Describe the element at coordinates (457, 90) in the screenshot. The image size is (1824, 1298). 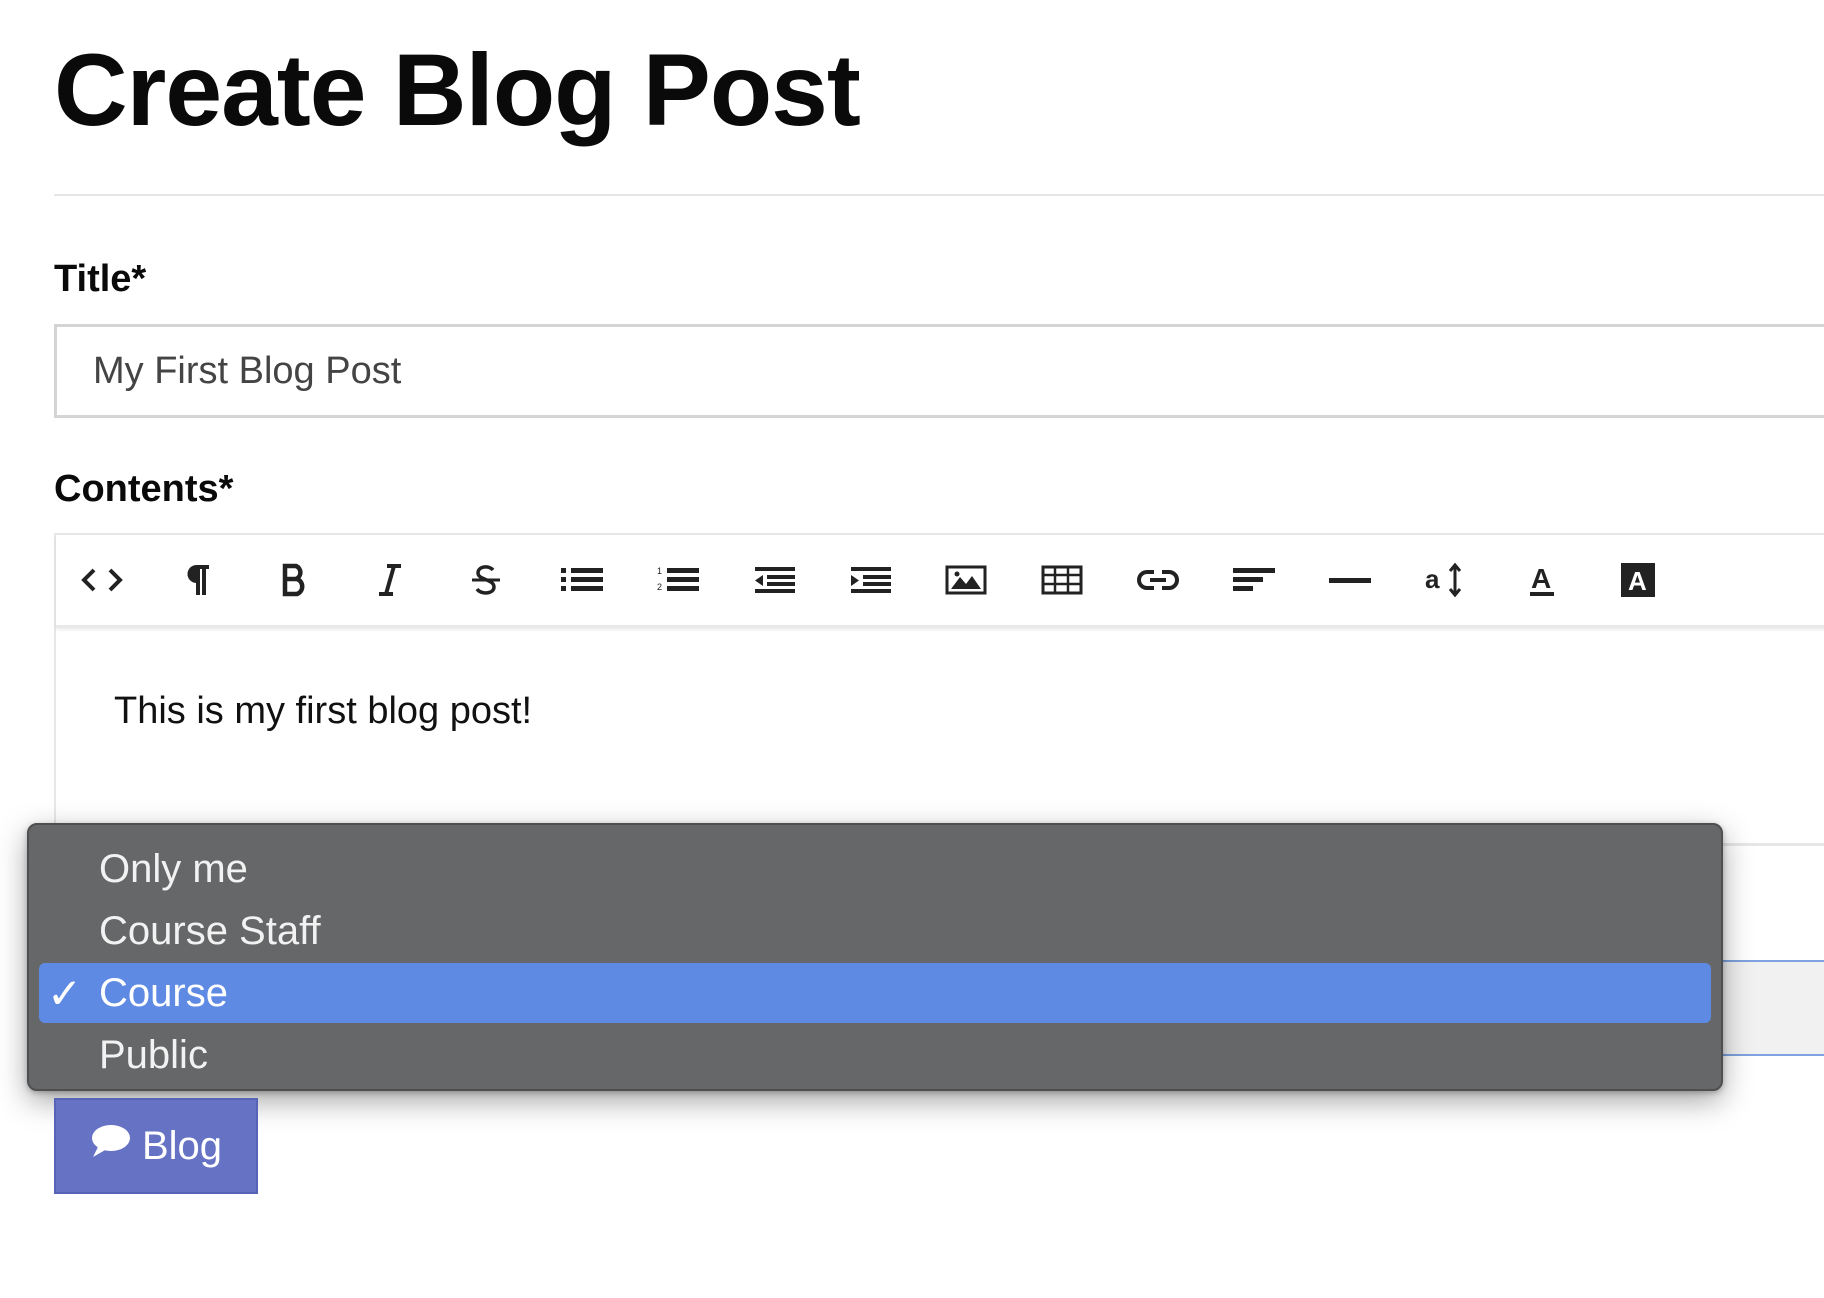
I see `page-title: Create Blog Post` at that location.